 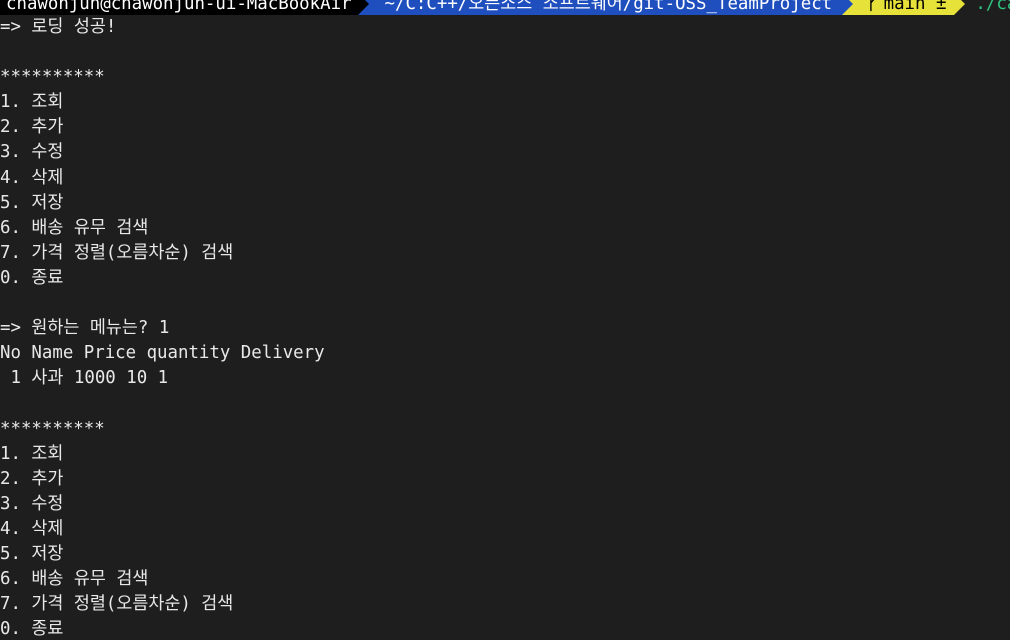 I want to click on prompt-path: ~/C:C++/오픈소스 소프트웨어/git-OSS_TeamProject, so click(x=605, y=7).